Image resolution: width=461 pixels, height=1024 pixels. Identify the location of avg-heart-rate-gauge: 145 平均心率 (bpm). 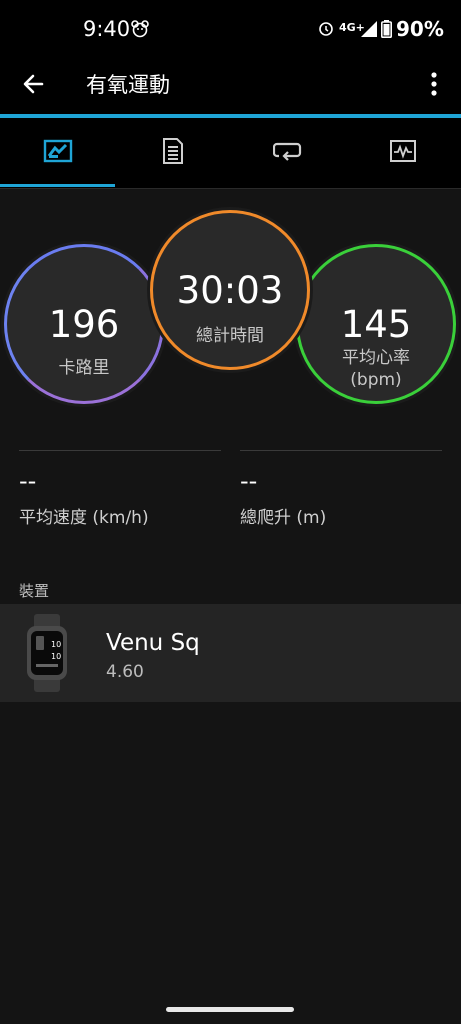
(376, 324).